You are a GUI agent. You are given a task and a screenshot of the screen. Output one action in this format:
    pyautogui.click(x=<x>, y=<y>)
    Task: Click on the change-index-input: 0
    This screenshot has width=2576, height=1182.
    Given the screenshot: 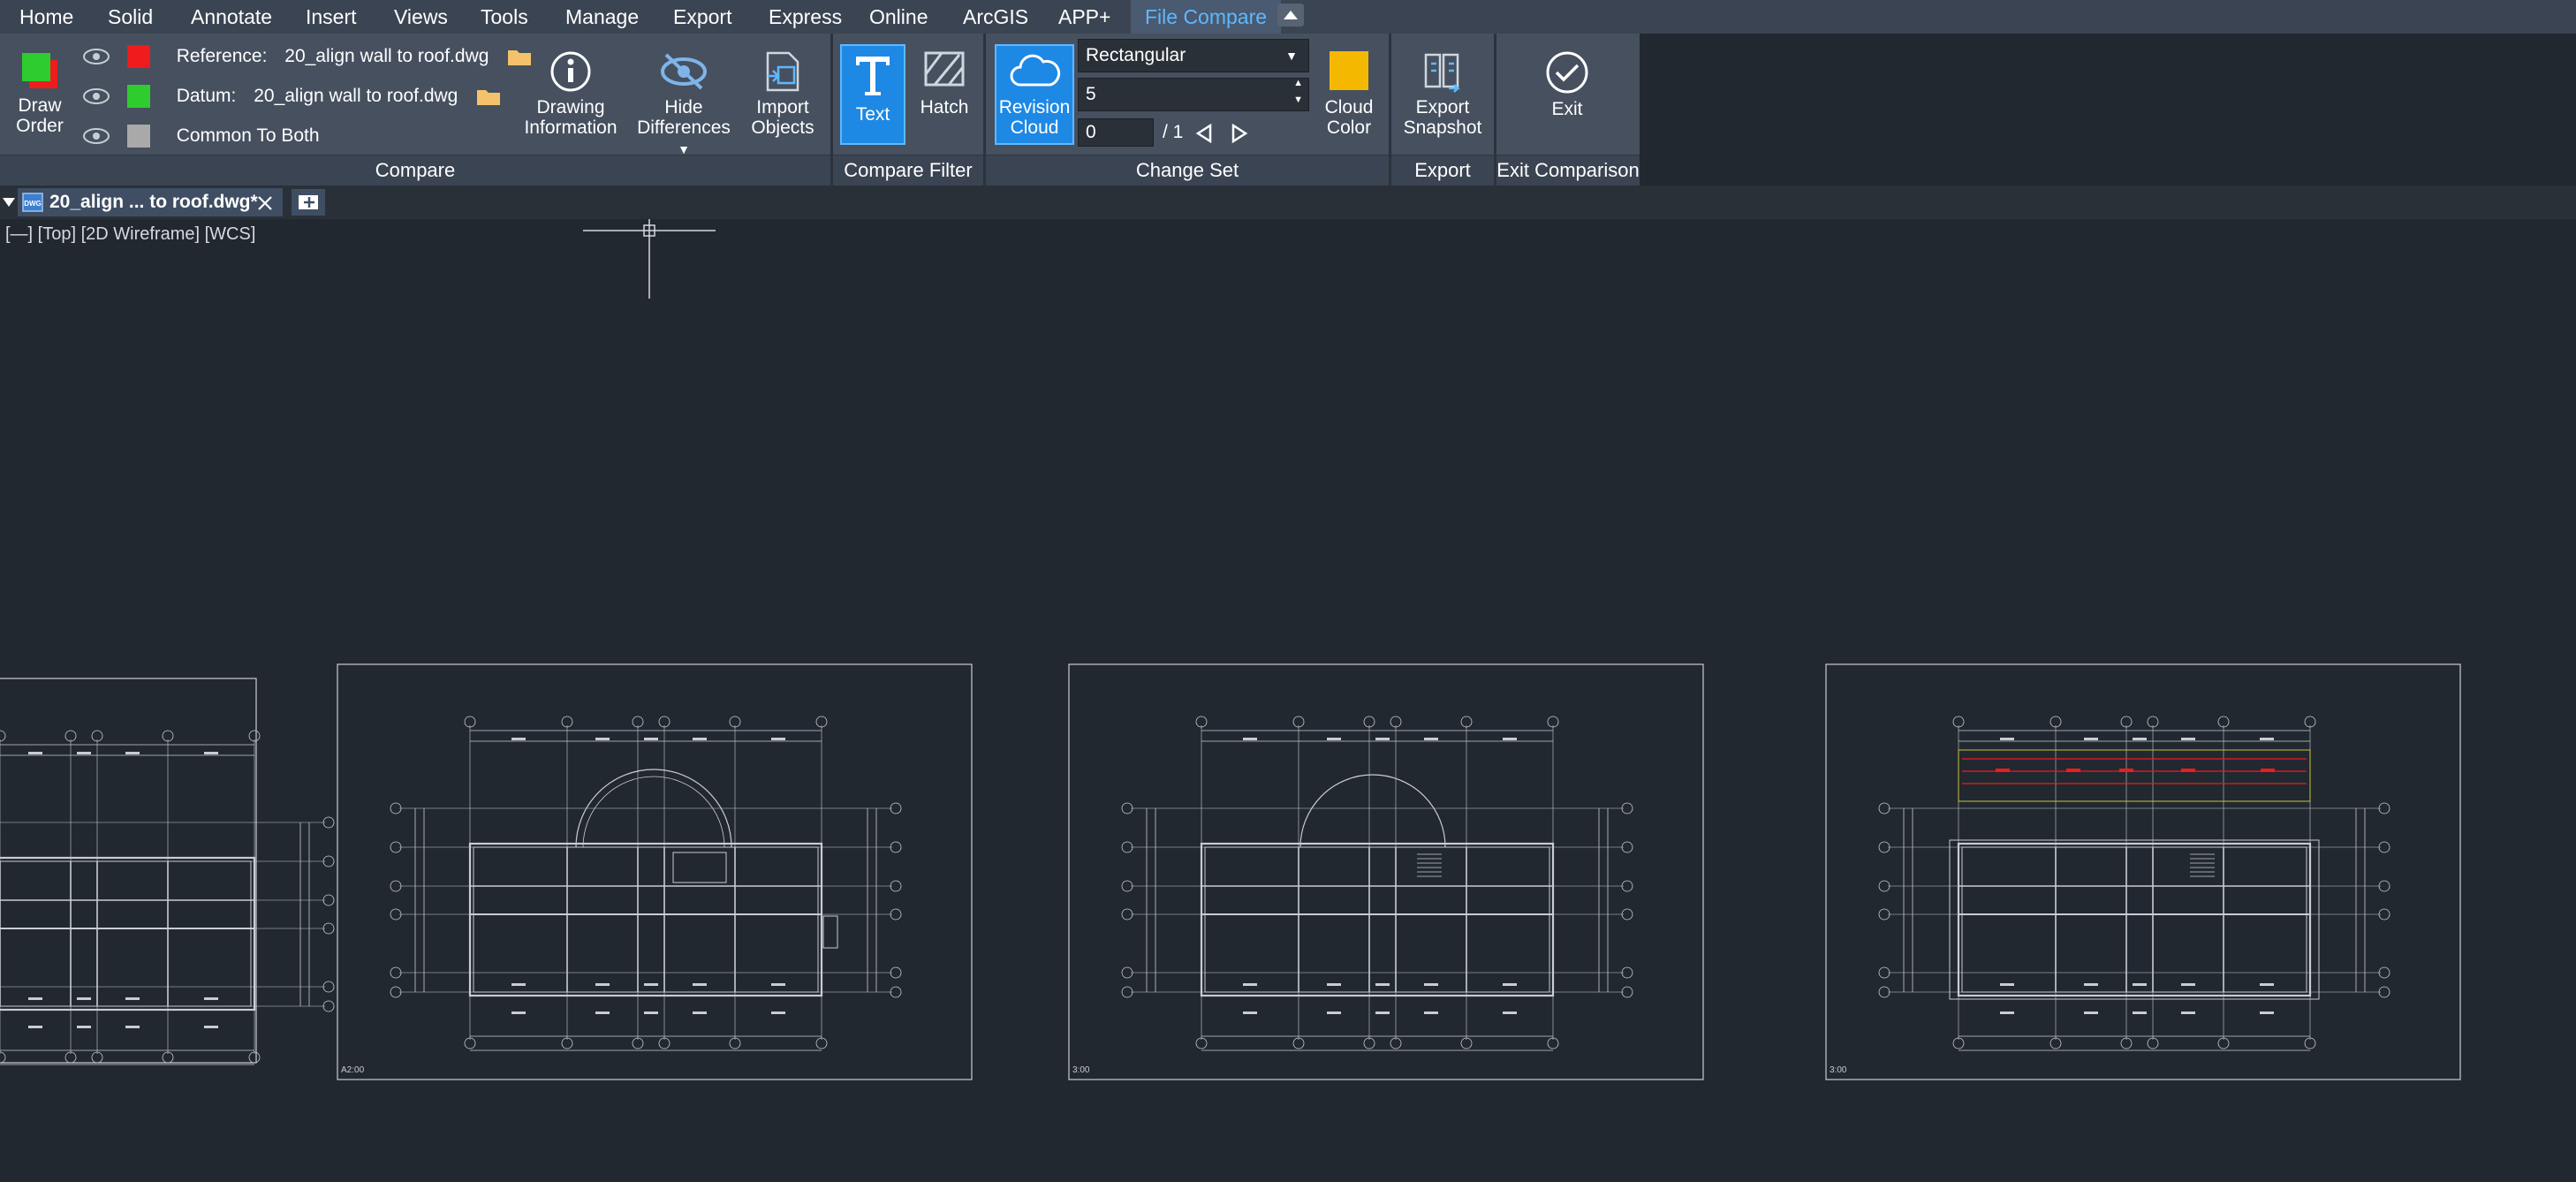 What is the action you would take?
    pyautogui.click(x=1116, y=132)
    